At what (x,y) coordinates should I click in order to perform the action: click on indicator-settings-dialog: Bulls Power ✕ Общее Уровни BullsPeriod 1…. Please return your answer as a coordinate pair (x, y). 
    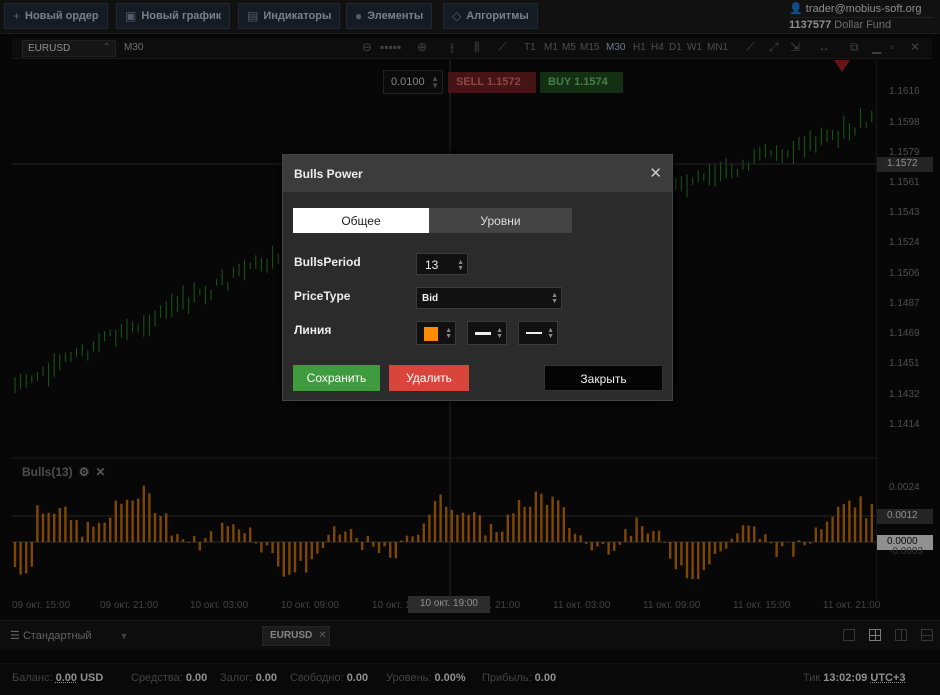
    Looking at the image, I should click on (477, 277).